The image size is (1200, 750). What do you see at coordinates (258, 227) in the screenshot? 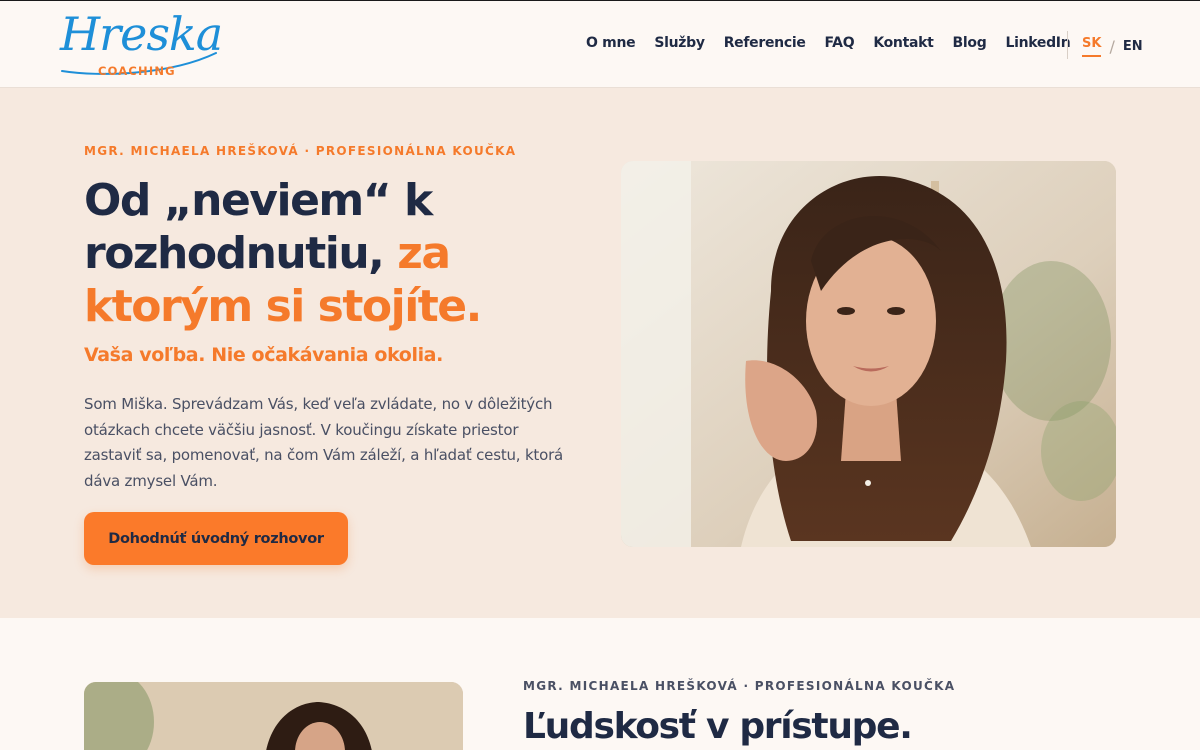
I see `hero-headline-main: Od „neviem“ k rozhodnutiu,` at bounding box center [258, 227].